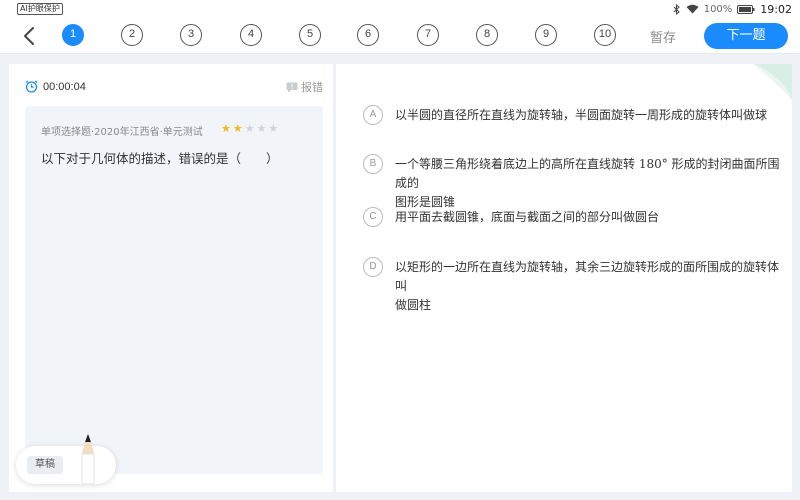 This screenshot has height=500, width=800. What do you see at coordinates (400, 9) in the screenshot?
I see `status-bar: AI护眼保护 100% 19:02` at bounding box center [400, 9].